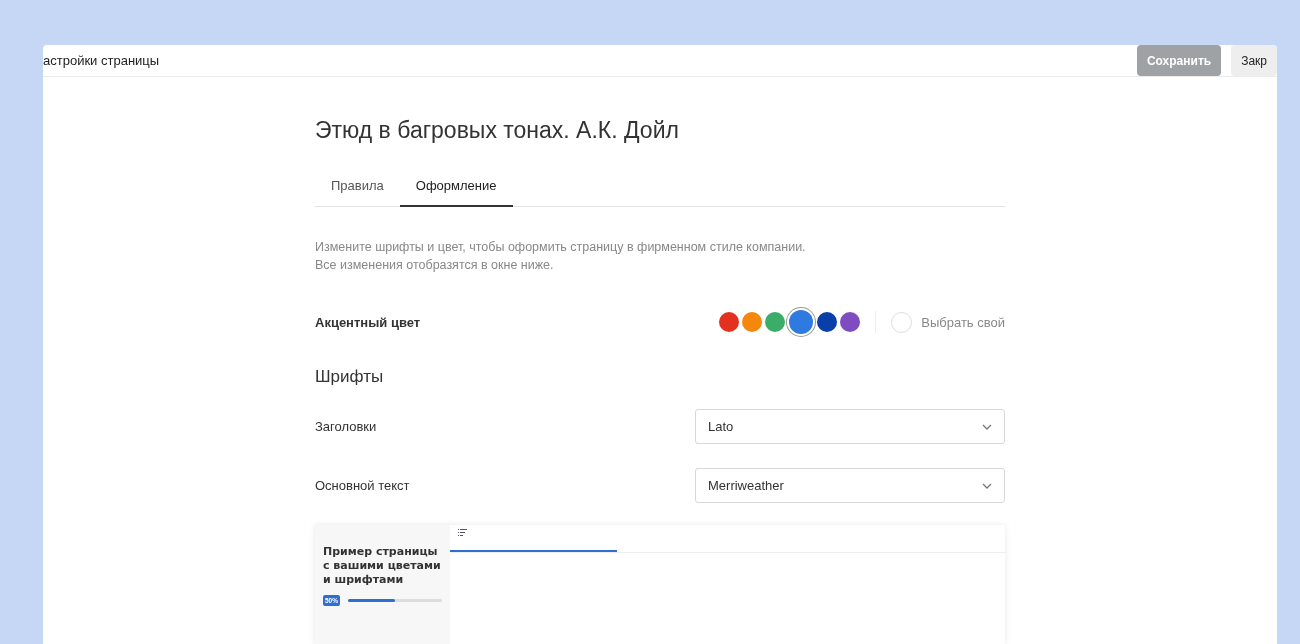 The image size is (1300, 644). Describe the element at coordinates (357, 188) in the screenshot. I see `tab: Правила` at that location.